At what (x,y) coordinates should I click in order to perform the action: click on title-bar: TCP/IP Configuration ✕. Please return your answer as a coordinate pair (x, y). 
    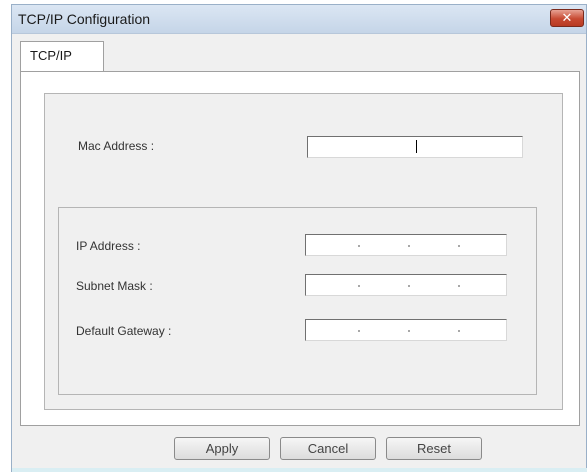
    Looking at the image, I should click on (299, 19).